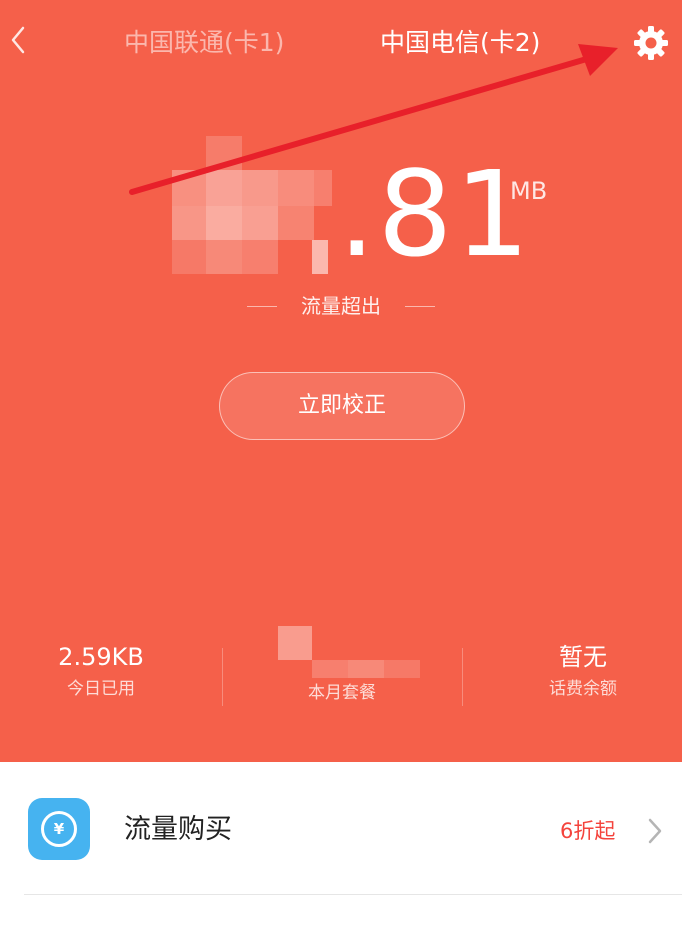 This screenshot has width=682, height=929. Describe the element at coordinates (655, 831) in the screenshot. I see `chevron-right-icon` at that location.